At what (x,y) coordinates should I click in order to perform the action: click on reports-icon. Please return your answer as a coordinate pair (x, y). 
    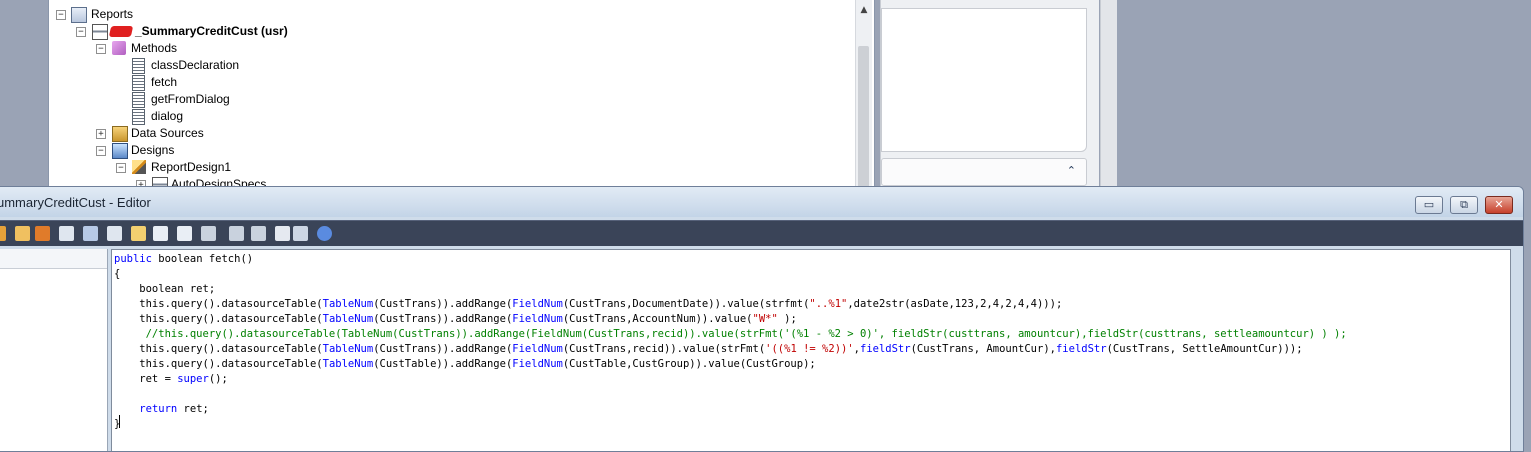
    Looking at the image, I should click on (79, 15).